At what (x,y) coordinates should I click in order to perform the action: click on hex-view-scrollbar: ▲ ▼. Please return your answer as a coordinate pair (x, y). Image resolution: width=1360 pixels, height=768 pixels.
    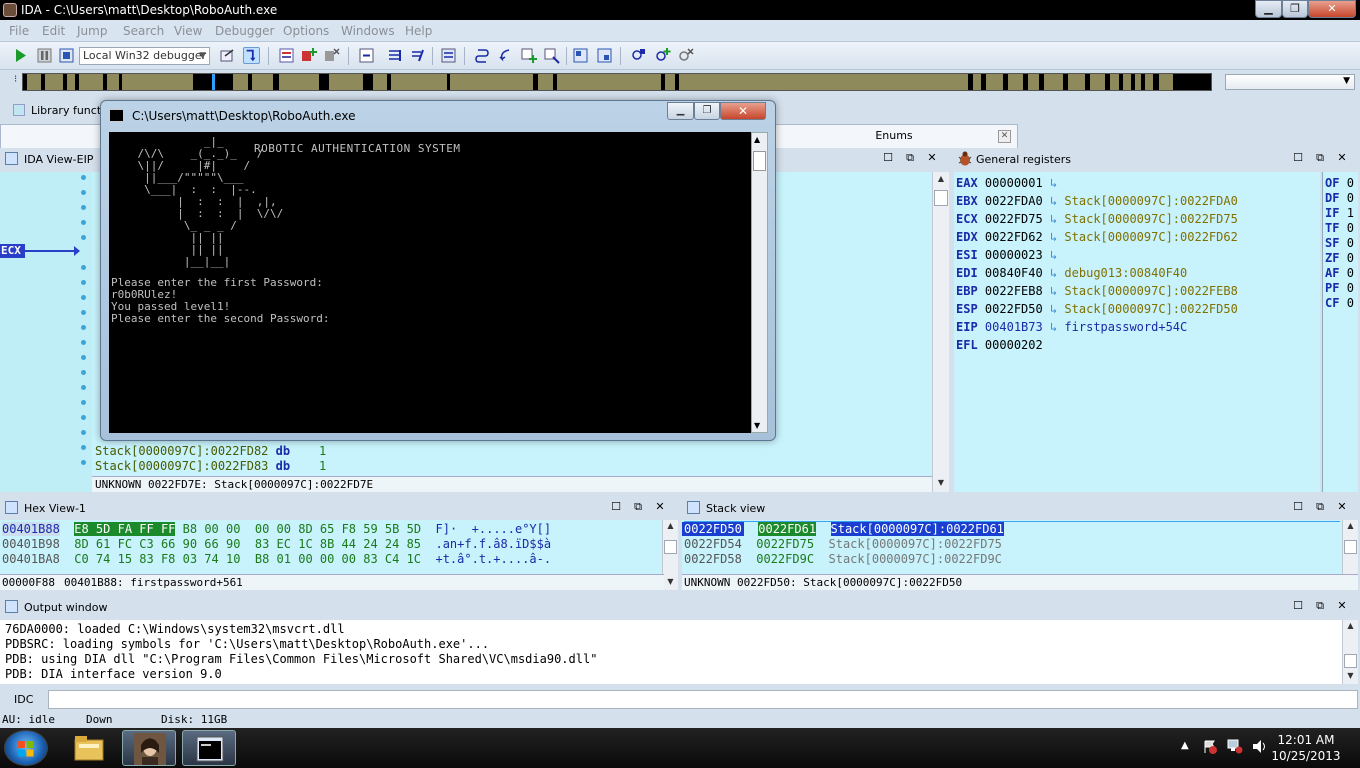
    Looking at the image, I should click on (670, 555).